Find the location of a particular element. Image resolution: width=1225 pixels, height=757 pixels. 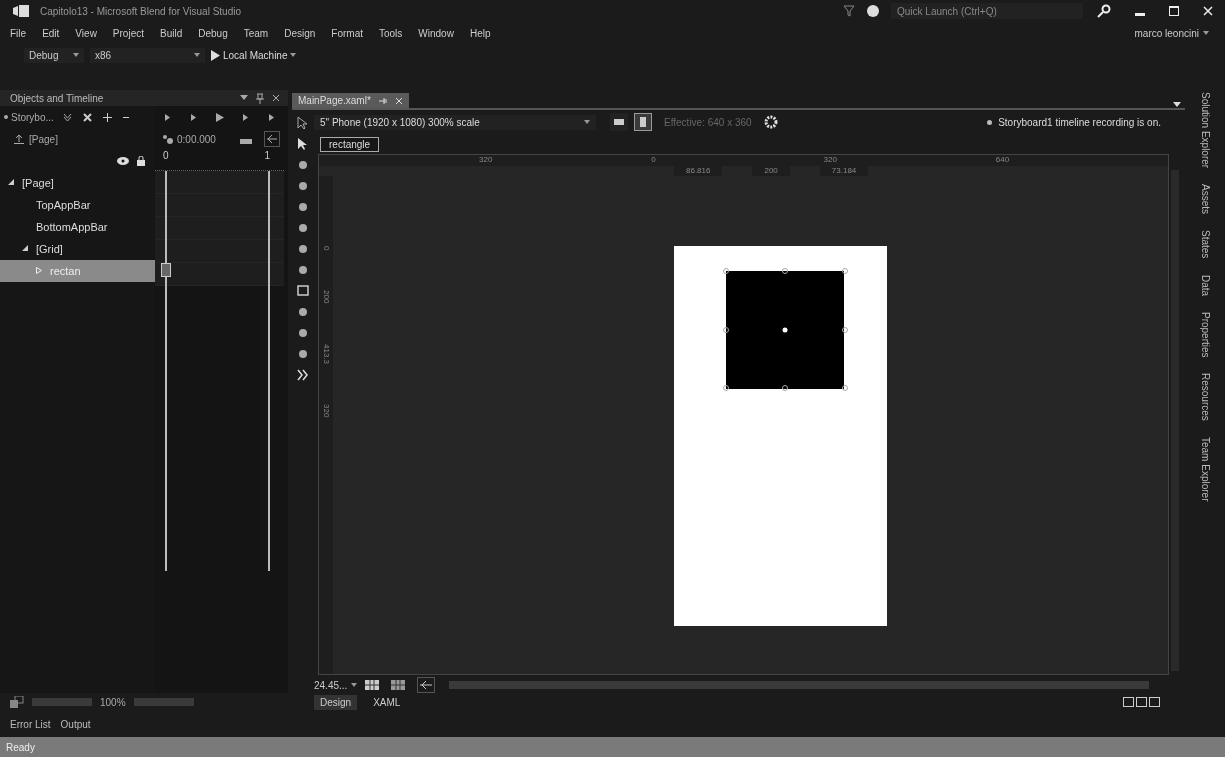

portrait-orientation-icon is located at coordinates (643, 122).